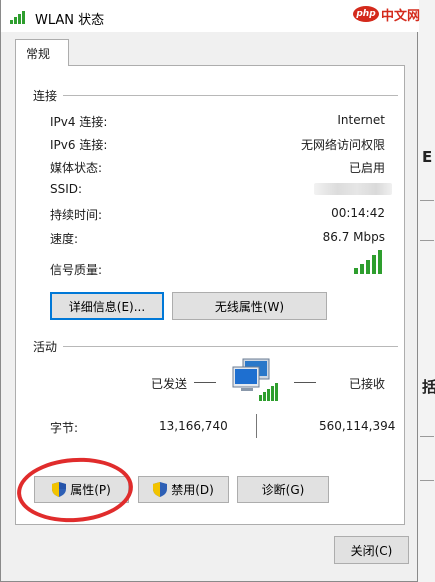 Image resolution: width=435 pixels, height=582 pixels. What do you see at coordinates (64, 239) in the screenshot?
I see `speed-label: 速度:` at bounding box center [64, 239].